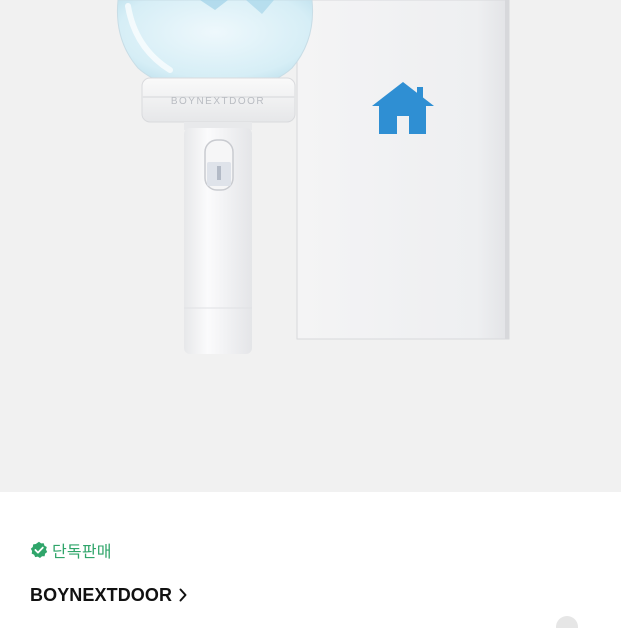  I want to click on verified-check-icon, so click(39, 550).